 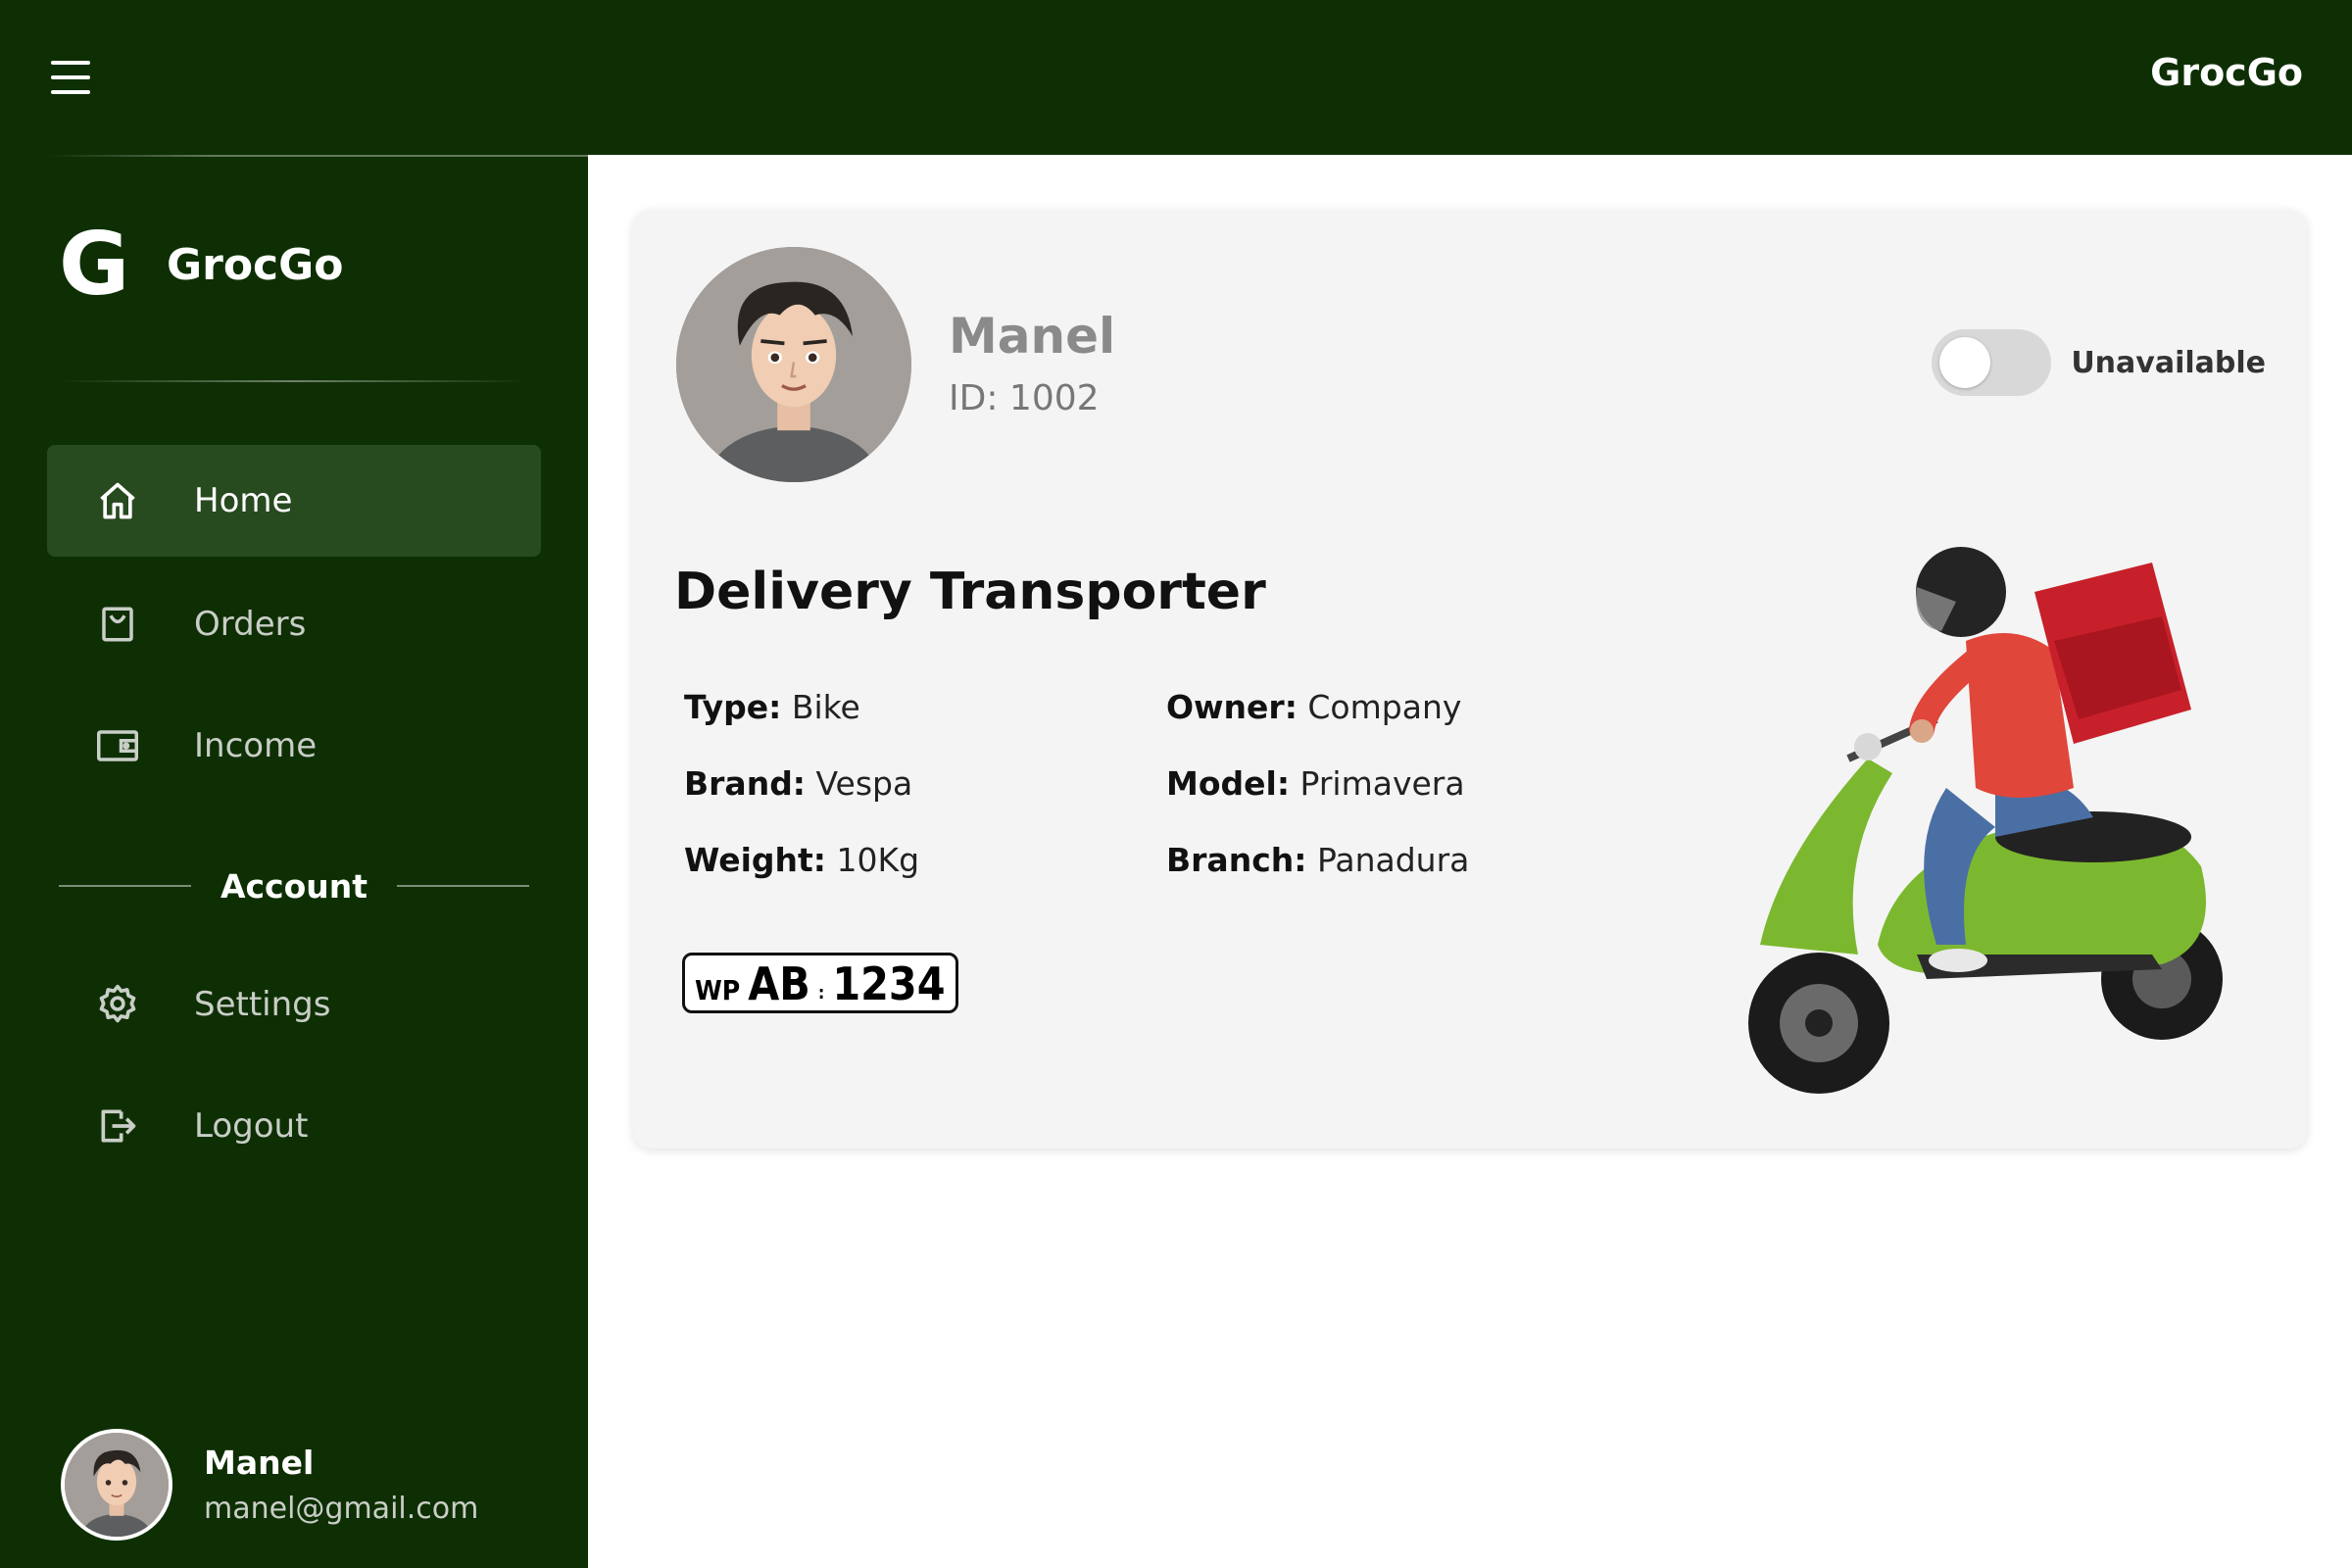 What do you see at coordinates (1032, 336) in the screenshot?
I see `profile-name: Manel` at bounding box center [1032, 336].